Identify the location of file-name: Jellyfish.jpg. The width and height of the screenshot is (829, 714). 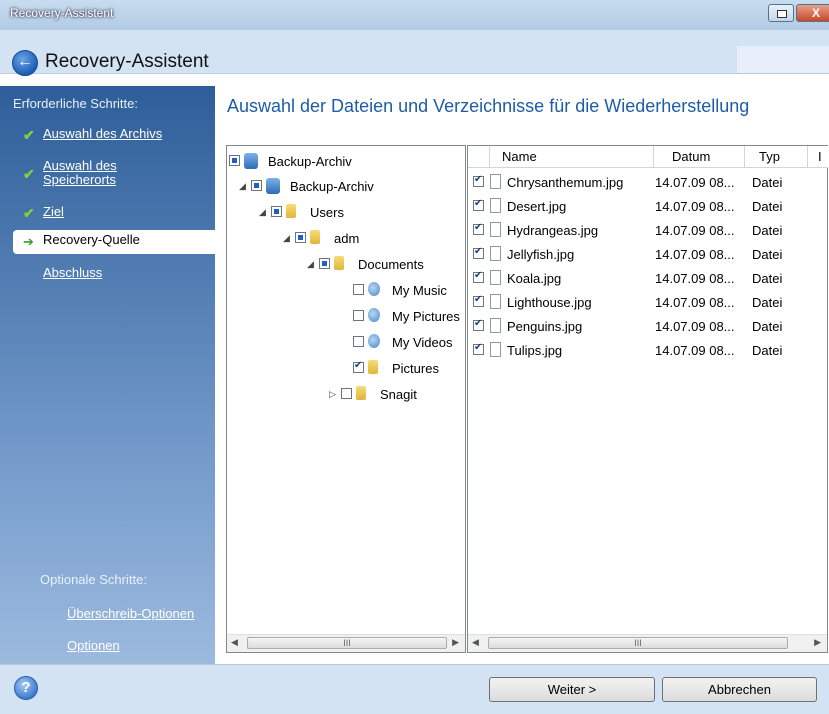
(541, 254).